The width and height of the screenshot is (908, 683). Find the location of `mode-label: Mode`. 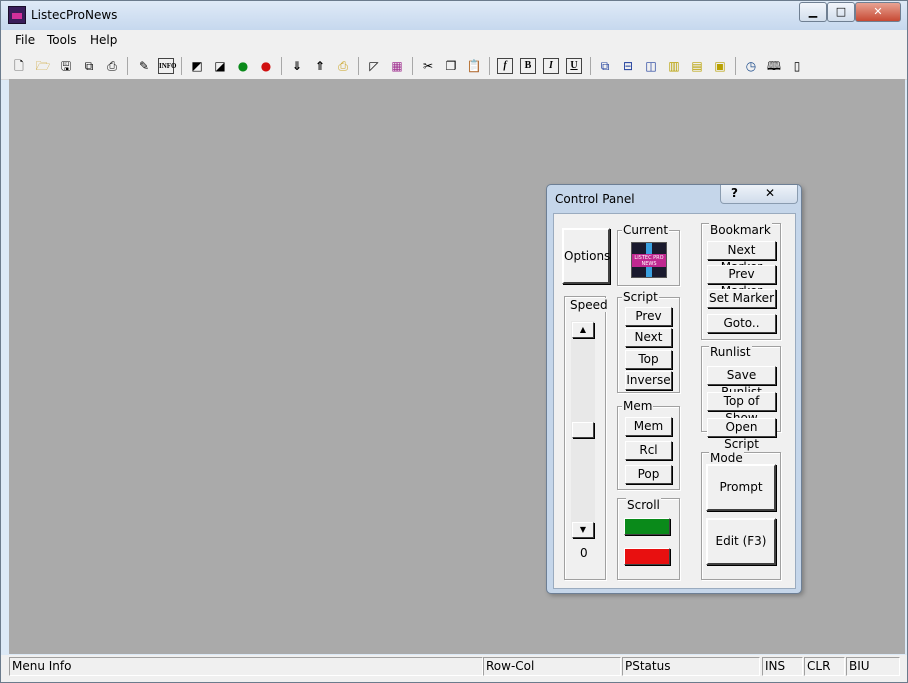

mode-label: Mode is located at coordinates (726, 458).